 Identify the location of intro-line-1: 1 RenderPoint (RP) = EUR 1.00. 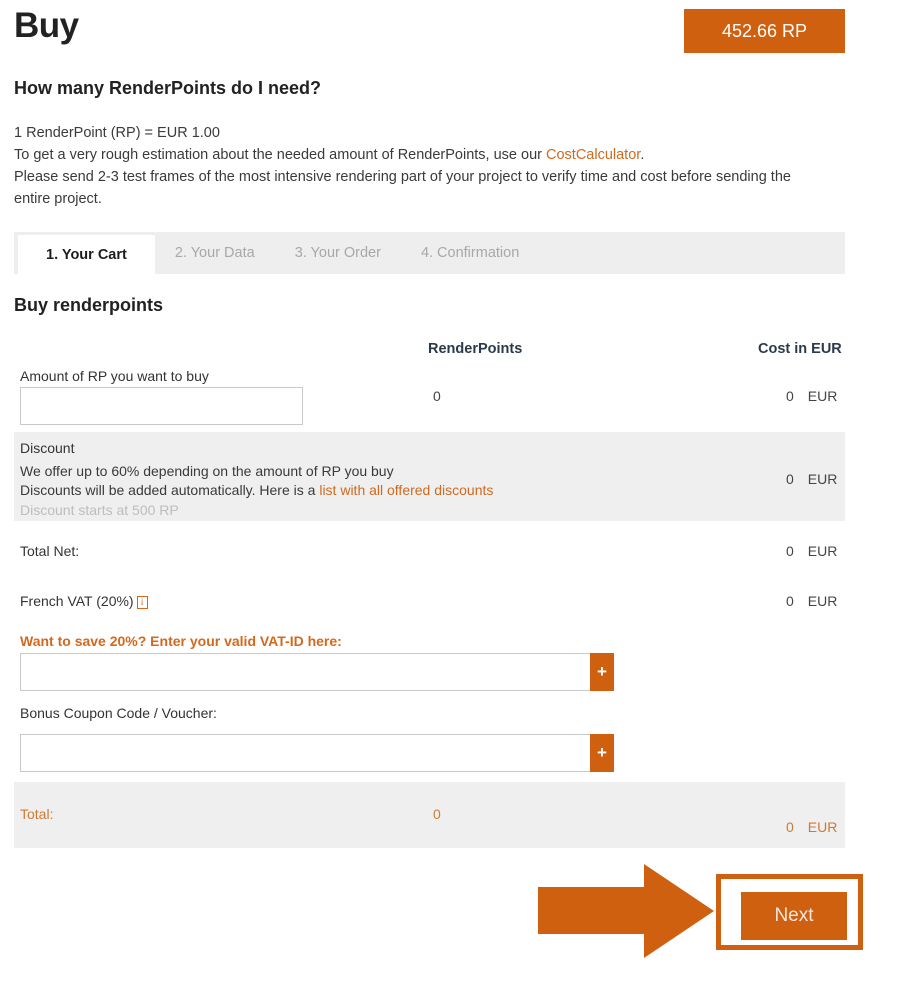
(117, 133).